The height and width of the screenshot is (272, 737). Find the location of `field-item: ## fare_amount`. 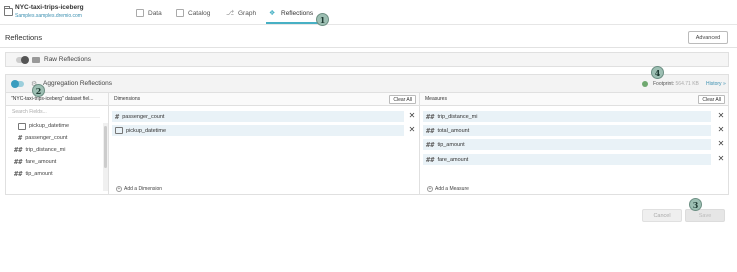

field-item: ## fare_amount is located at coordinates (35, 162).